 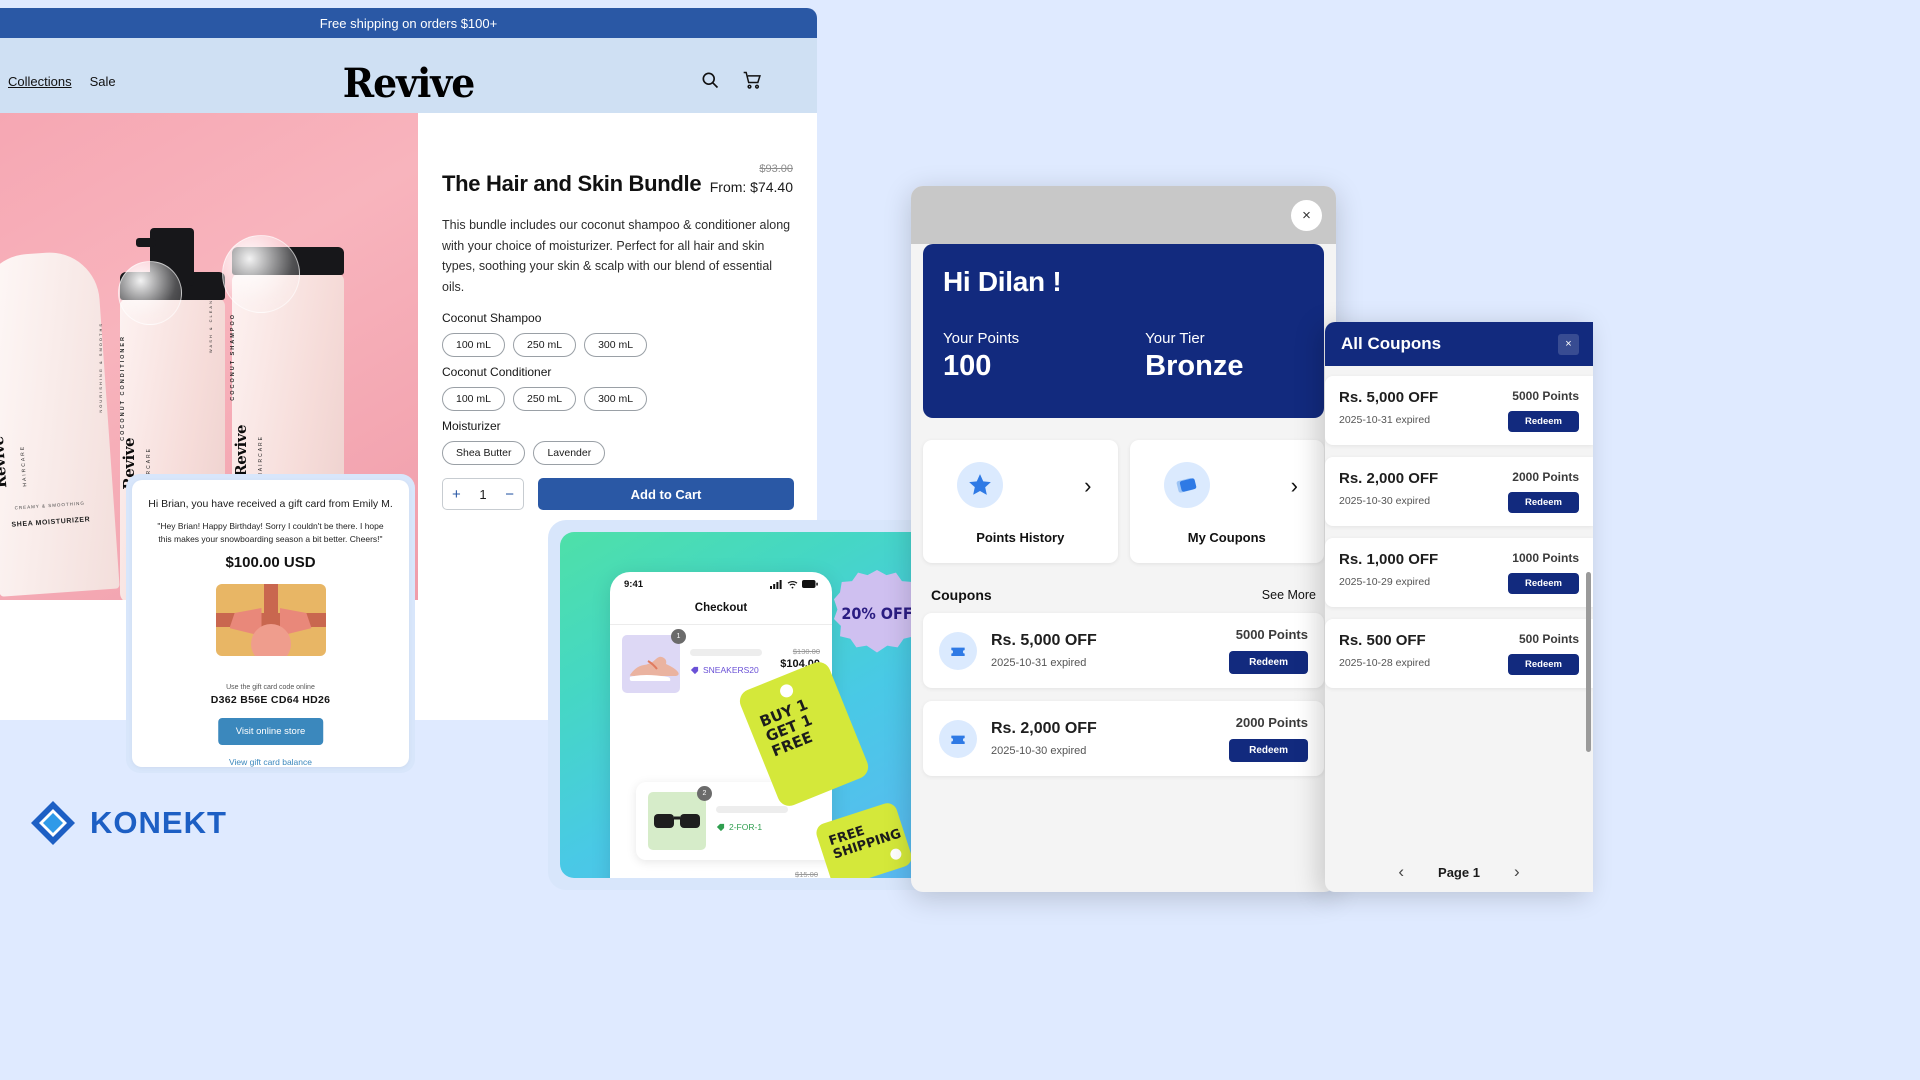 I want to click on prev-page-button: ‹, so click(x=1401, y=872).